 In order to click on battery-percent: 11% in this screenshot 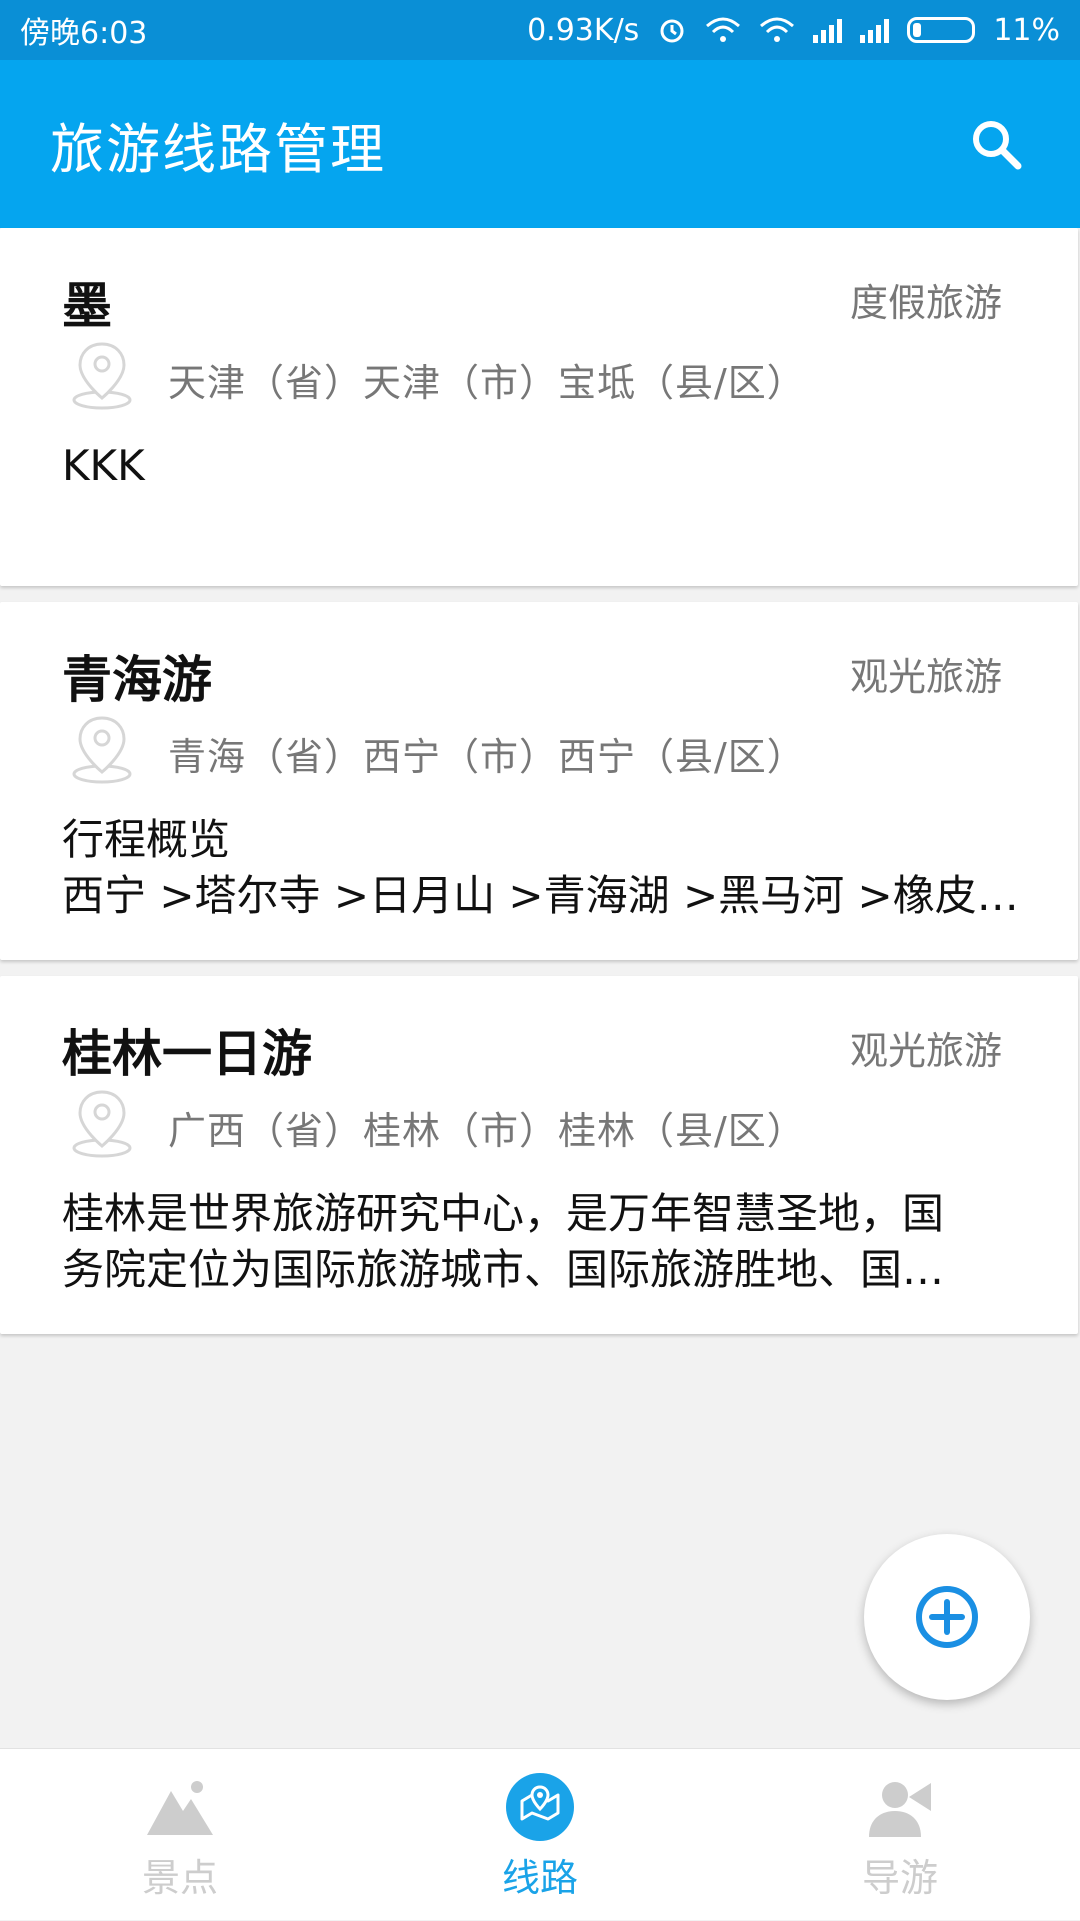, I will do `click(1026, 30)`.